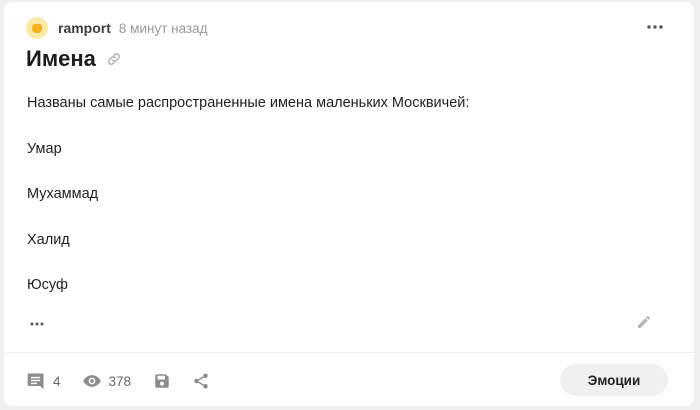  I want to click on copy-link-button, so click(114, 59).